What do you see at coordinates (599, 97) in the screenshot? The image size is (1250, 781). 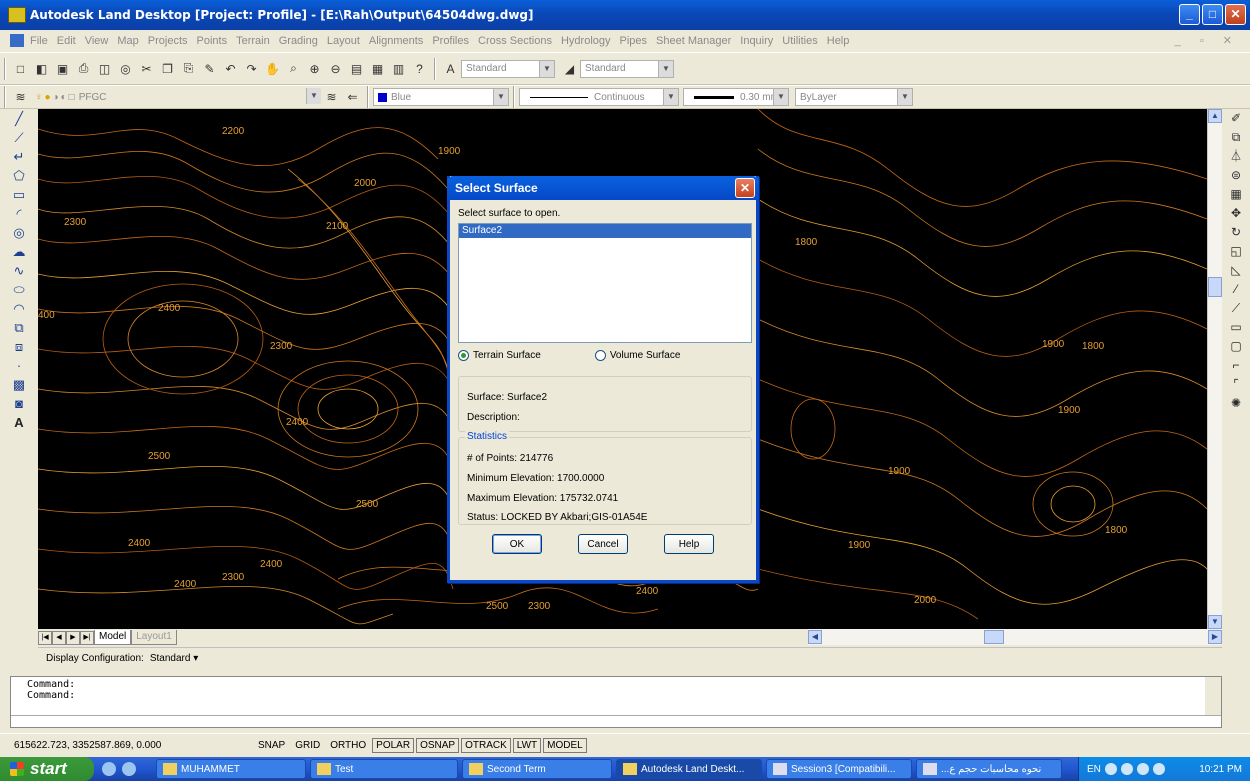 I see `linetype-select: Continuous ▼` at bounding box center [599, 97].